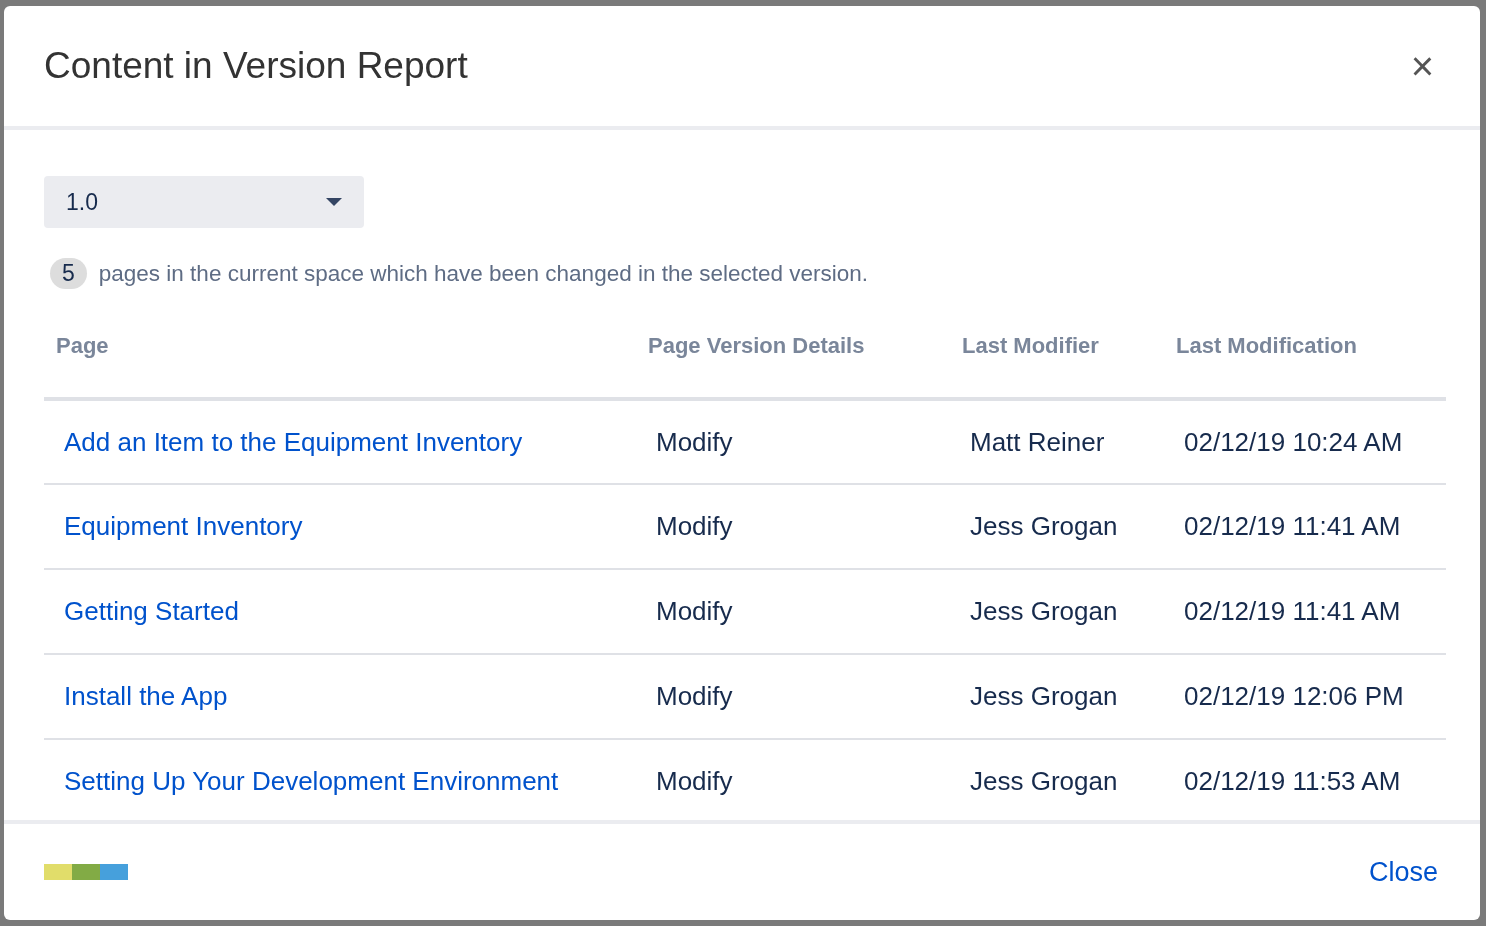 The height and width of the screenshot is (926, 1486). Describe the element at coordinates (1057, 441) in the screenshot. I see `table-cell: Matt Reiner` at that location.